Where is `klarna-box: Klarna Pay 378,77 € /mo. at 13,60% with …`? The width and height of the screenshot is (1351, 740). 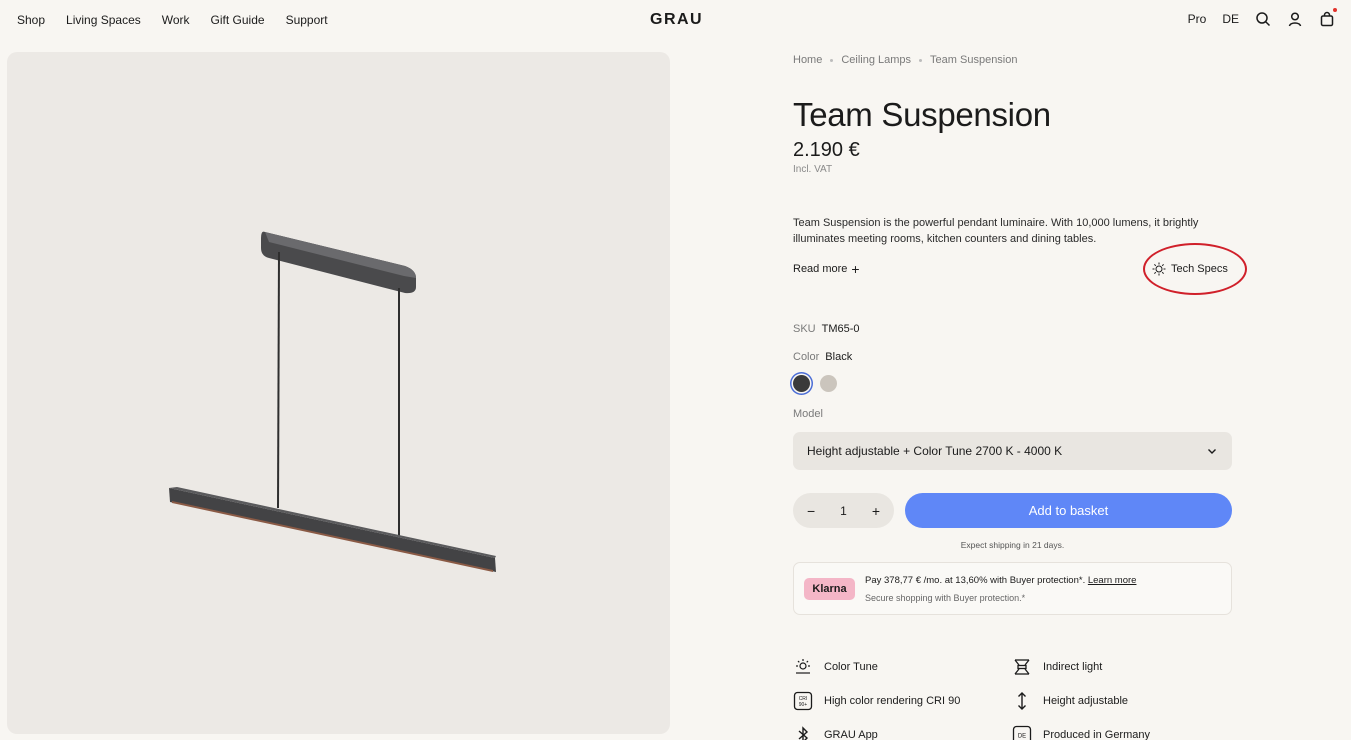 klarna-box: Klarna Pay 378,77 € /mo. at 13,60% with … is located at coordinates (1012, 588).